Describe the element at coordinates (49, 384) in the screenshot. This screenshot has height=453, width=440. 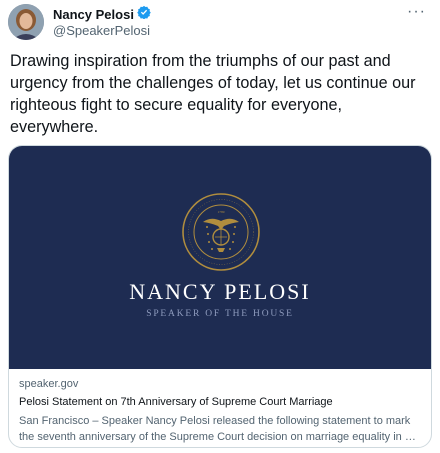
I see `card-domain: speaker.gov` at that location.